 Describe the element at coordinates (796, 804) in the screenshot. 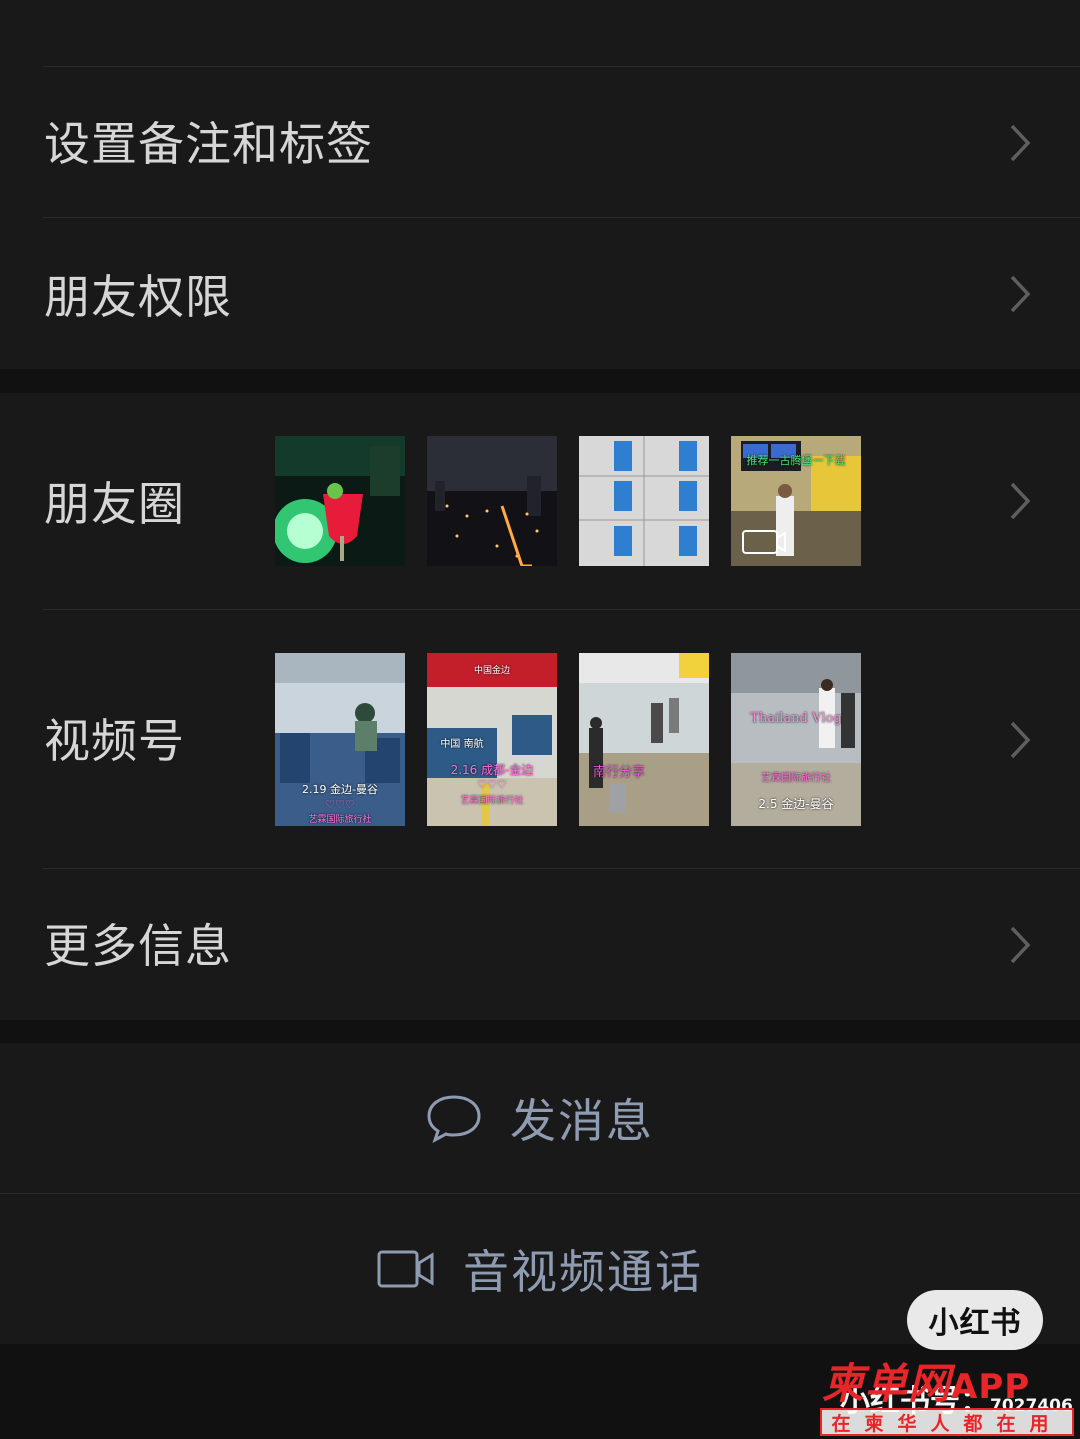

I see `channel-thumb-caption: 2.5 金边-曼谷` at that location.